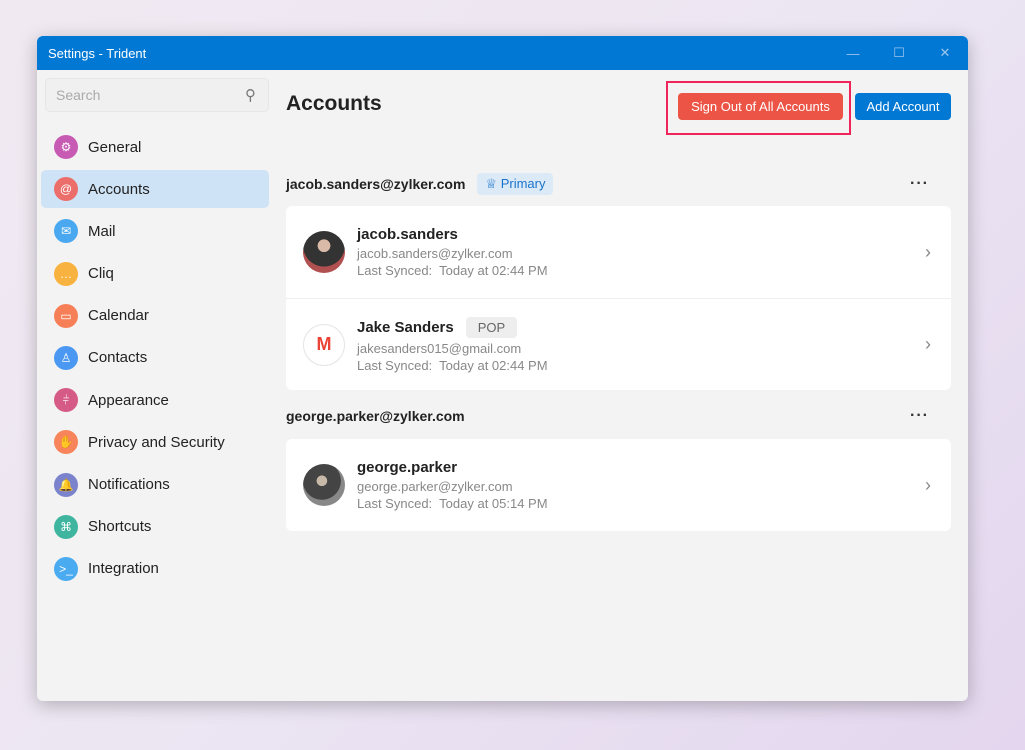  Describe the element at coordinates (155, 316) in the screenshot. I see `sidebar-item-calendar: ▭ Calendar` at that location.